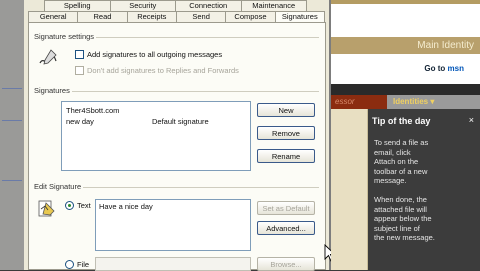 This screenshot has height=271, width=480. I want to click on signature-item-default: Default signature, so click(180, 121).